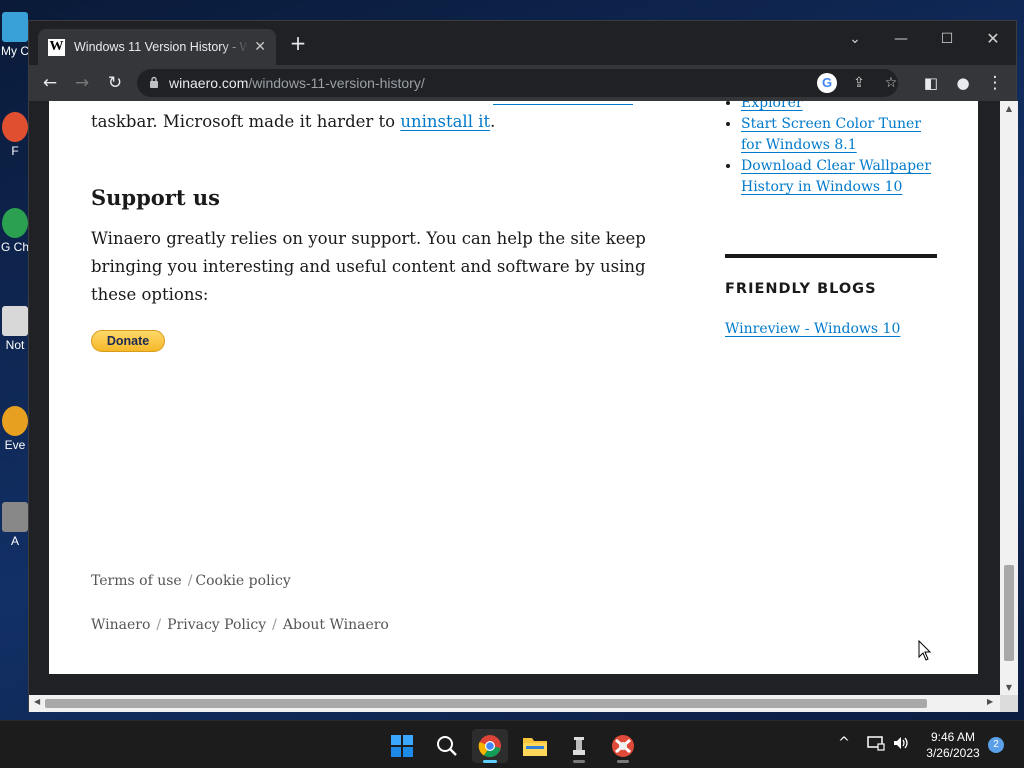 Image resolution: width=1024 pixels, height=768 pixels. I want to click on desktop-icon-a: A, so click(15, 525).